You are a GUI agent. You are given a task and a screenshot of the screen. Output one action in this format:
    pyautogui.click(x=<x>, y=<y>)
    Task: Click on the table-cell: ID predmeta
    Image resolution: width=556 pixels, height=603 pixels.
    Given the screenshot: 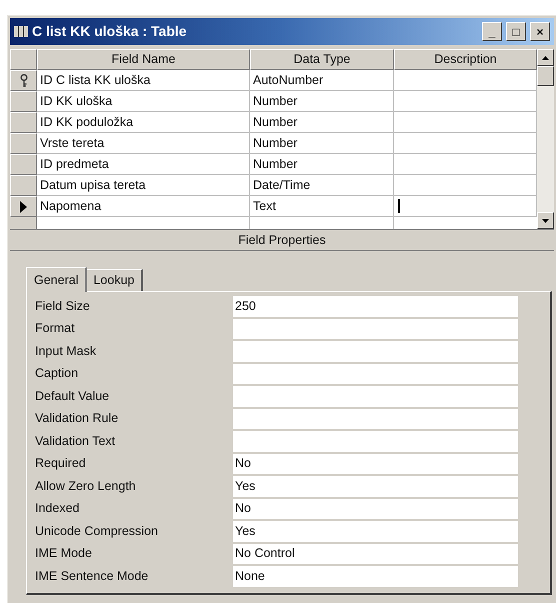 What is the action you would take?
    pyautogui.click(x=143, y=164)
    